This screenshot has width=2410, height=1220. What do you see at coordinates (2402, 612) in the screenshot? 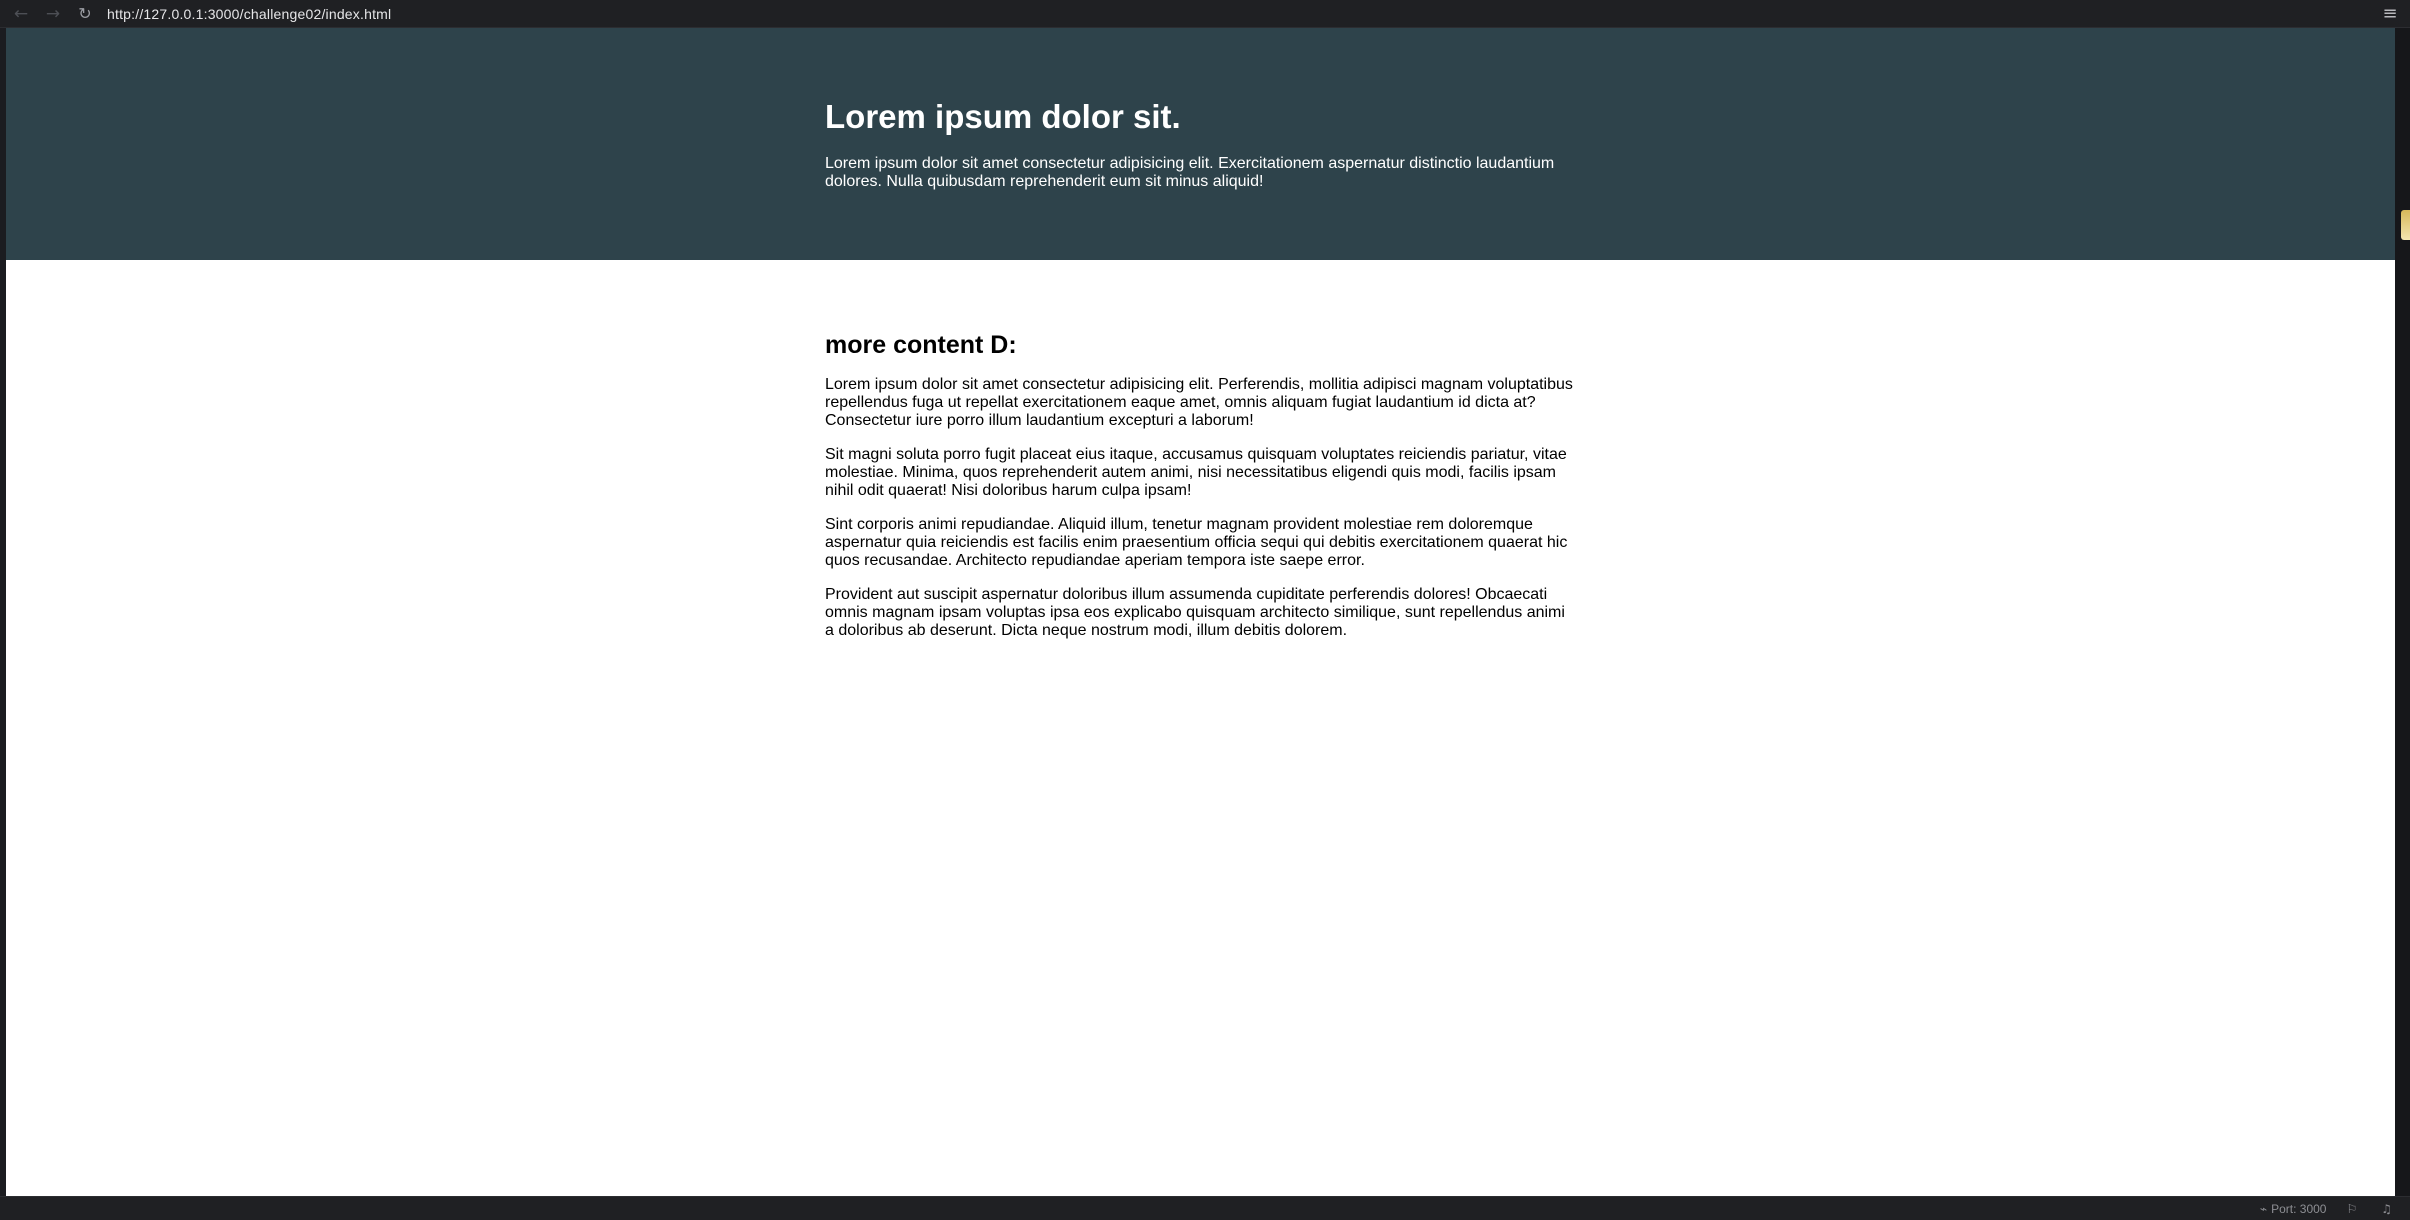
I see `right-edge-gutter` at bounding box center [2402, 612].